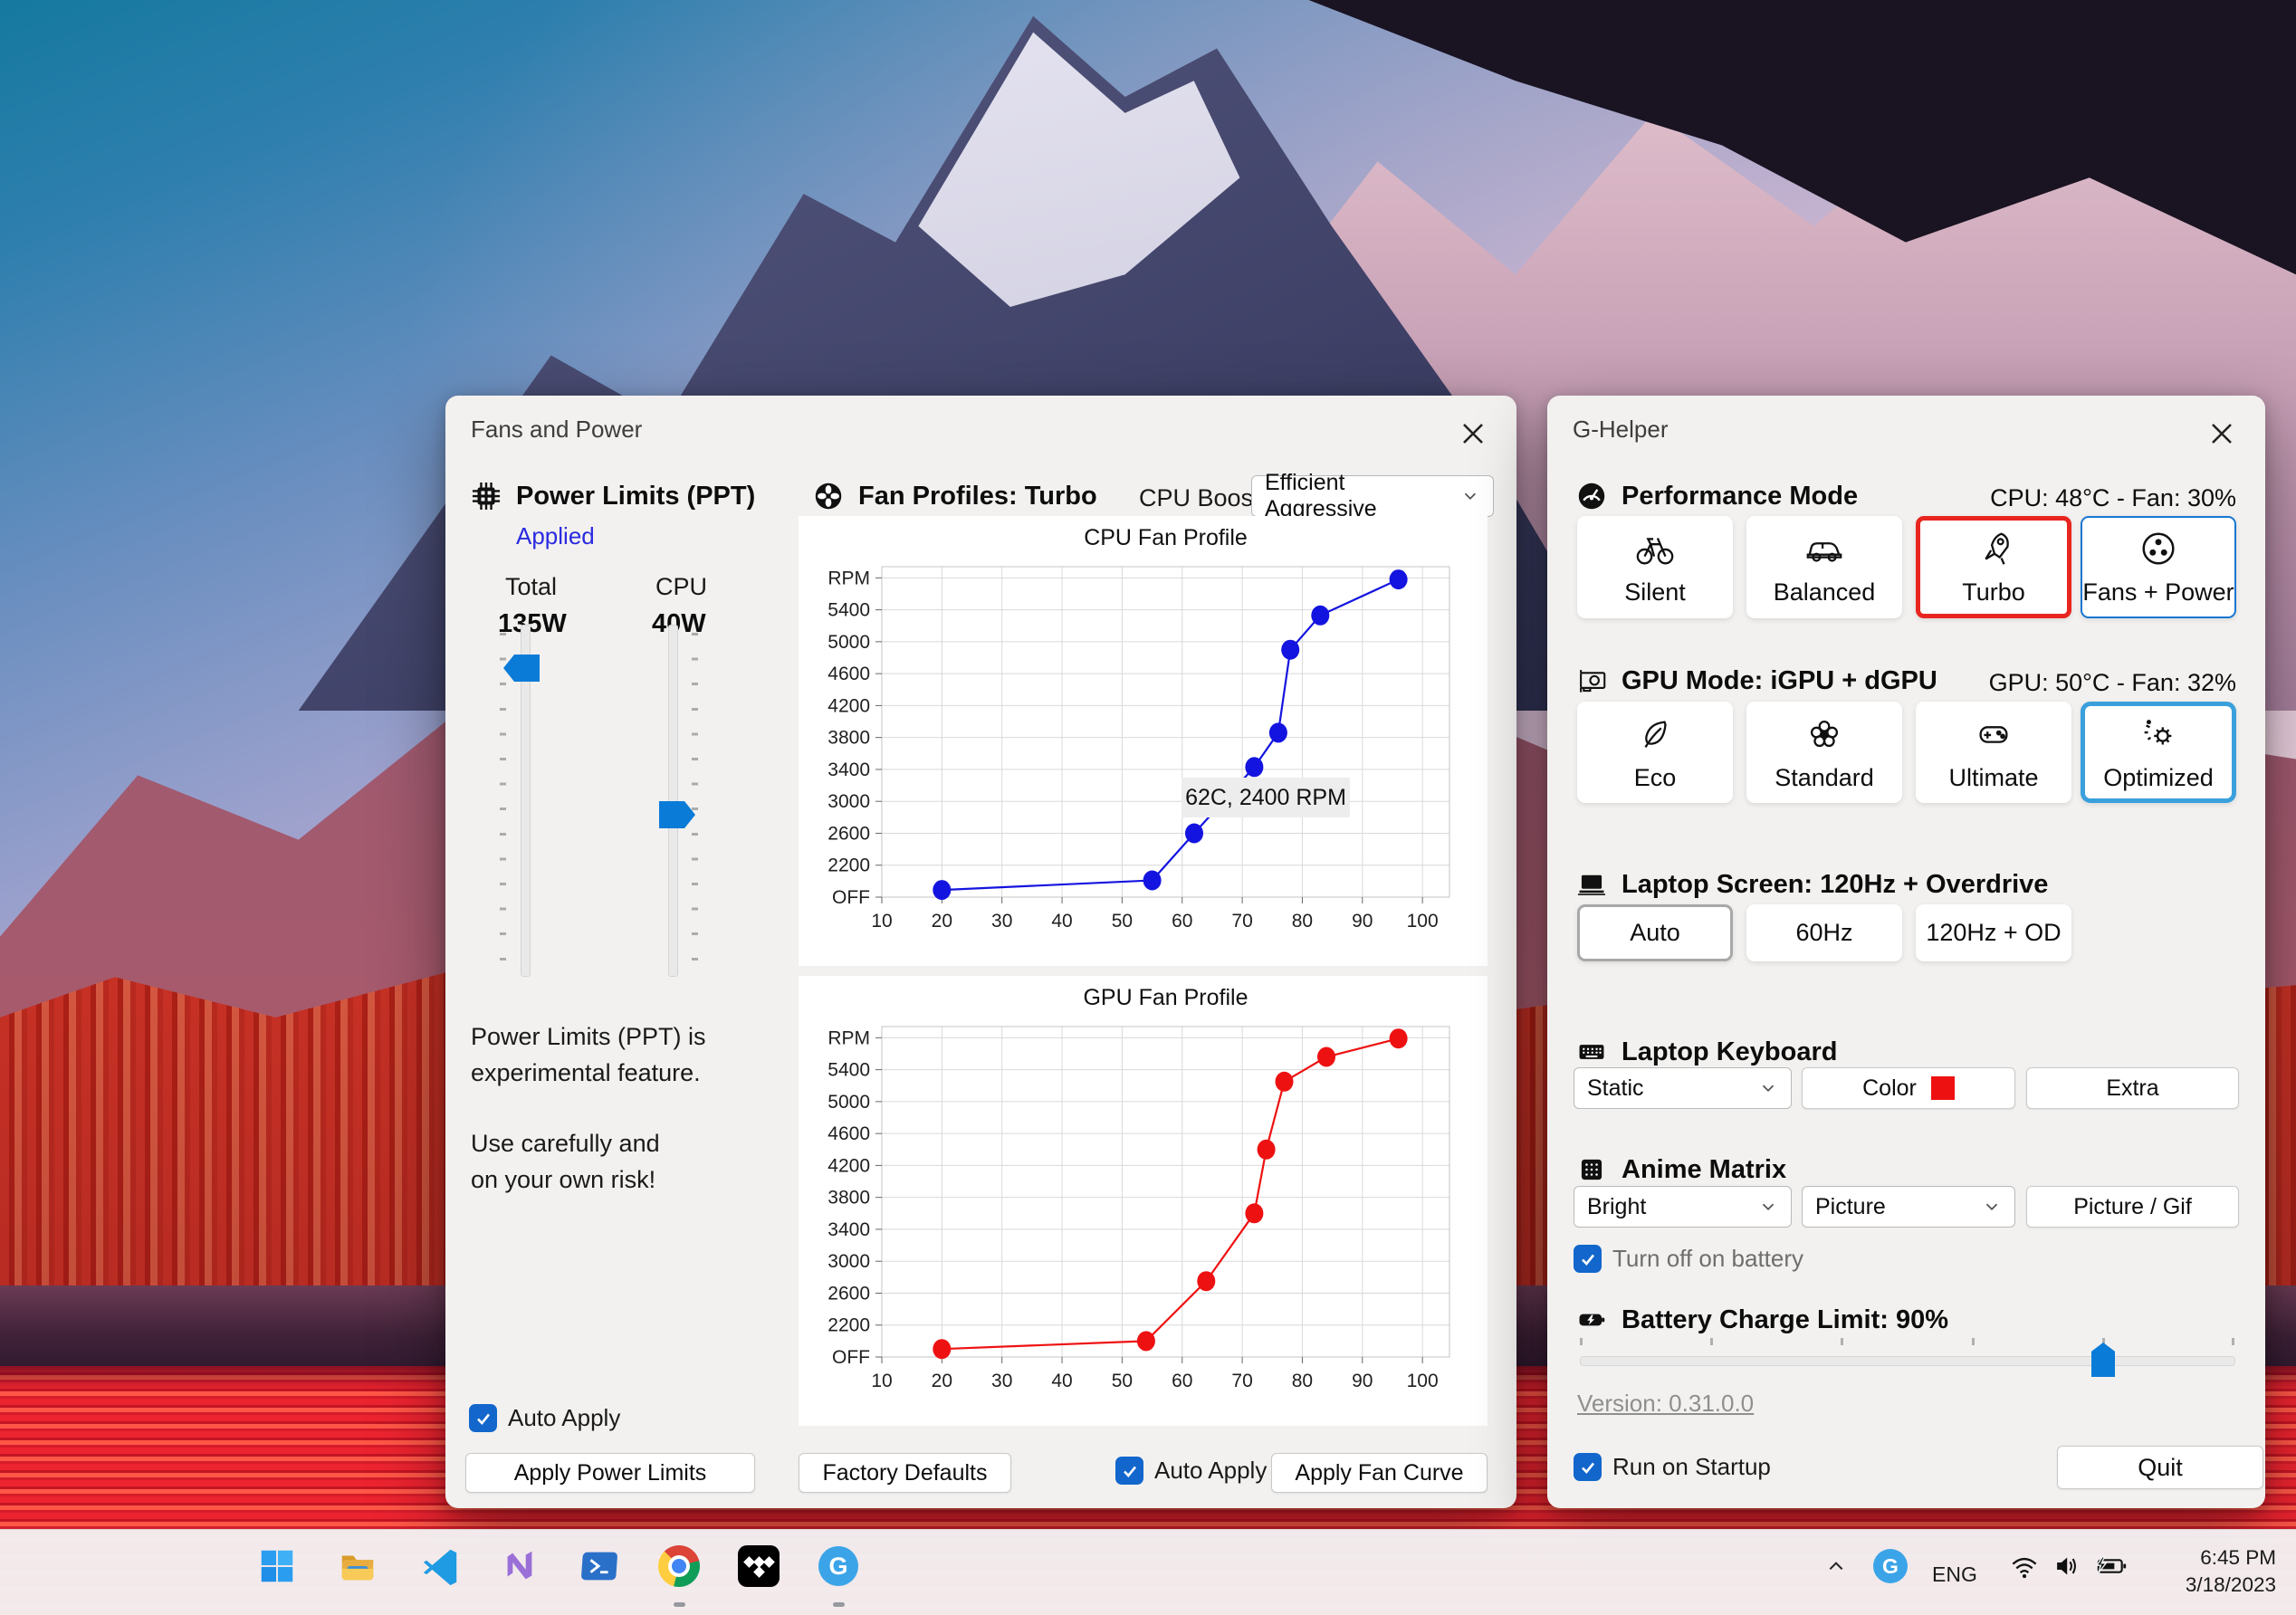 The image size is (2296, 1615). I want to click on mode-turbo-button-selected: Turbo, so click(1994, 567).